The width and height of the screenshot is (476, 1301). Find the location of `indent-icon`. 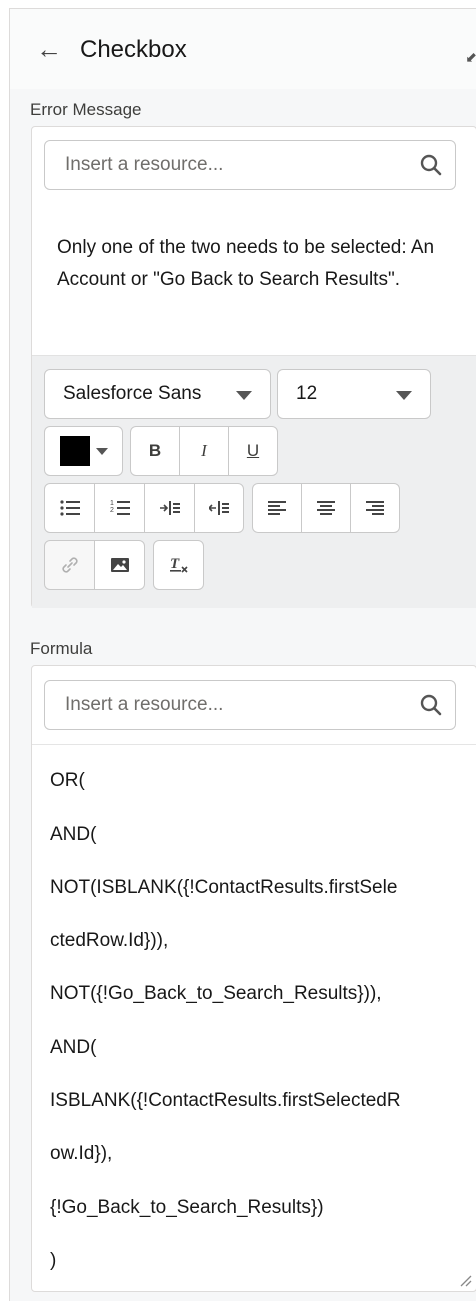

indent-icon is located at coordinates (169, 508).